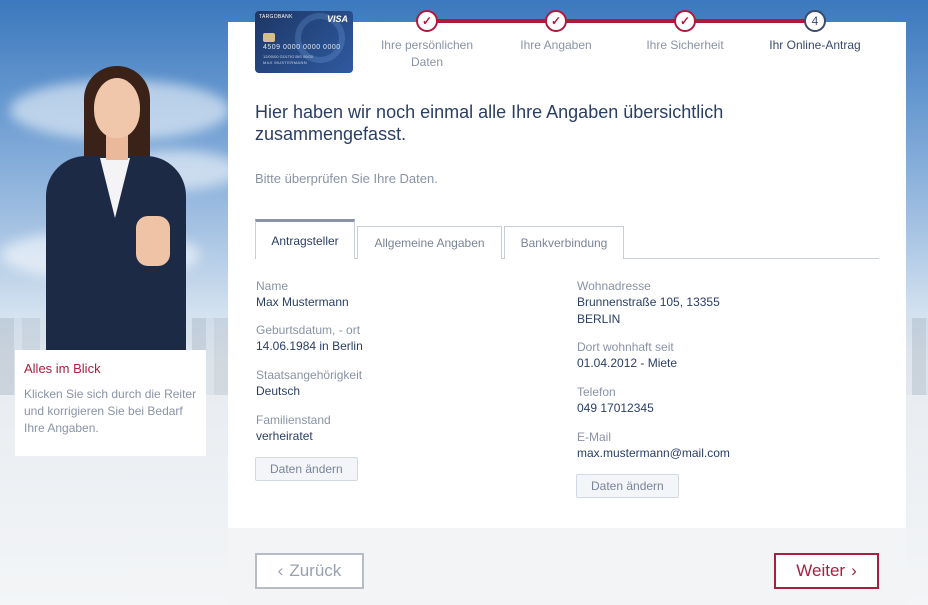 Image resolution: width=928 pixels, height=605 pixels. What do you see at coordinates (293, 420) in the screenshot?
I see `marital-status-label: Familienstand` at bounding box center [293, 420].